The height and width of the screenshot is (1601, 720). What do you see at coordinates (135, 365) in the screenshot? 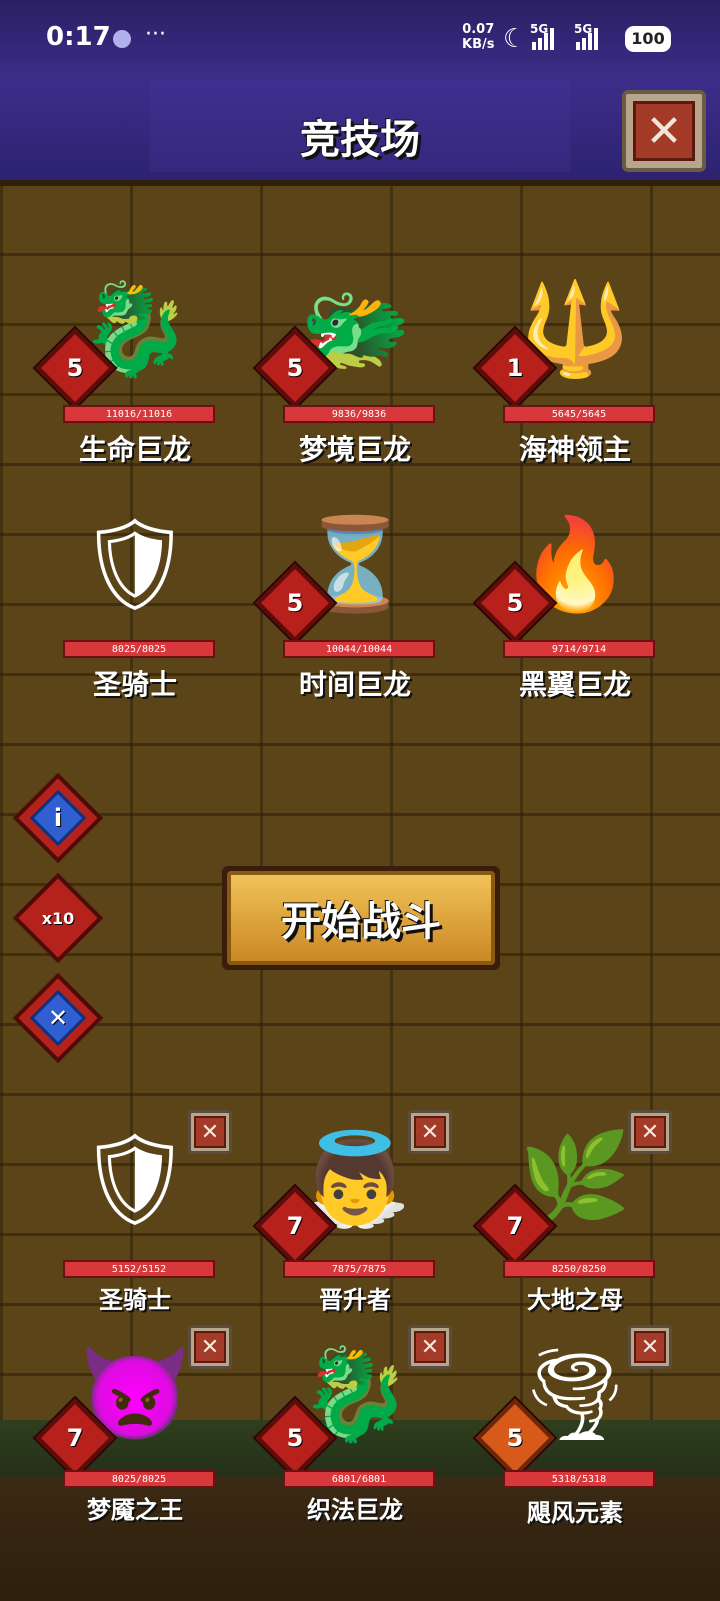
I see `enemy-unit-1: 🐉 5 11016/11016 生命巨龙` at bounding box center [135, 365].